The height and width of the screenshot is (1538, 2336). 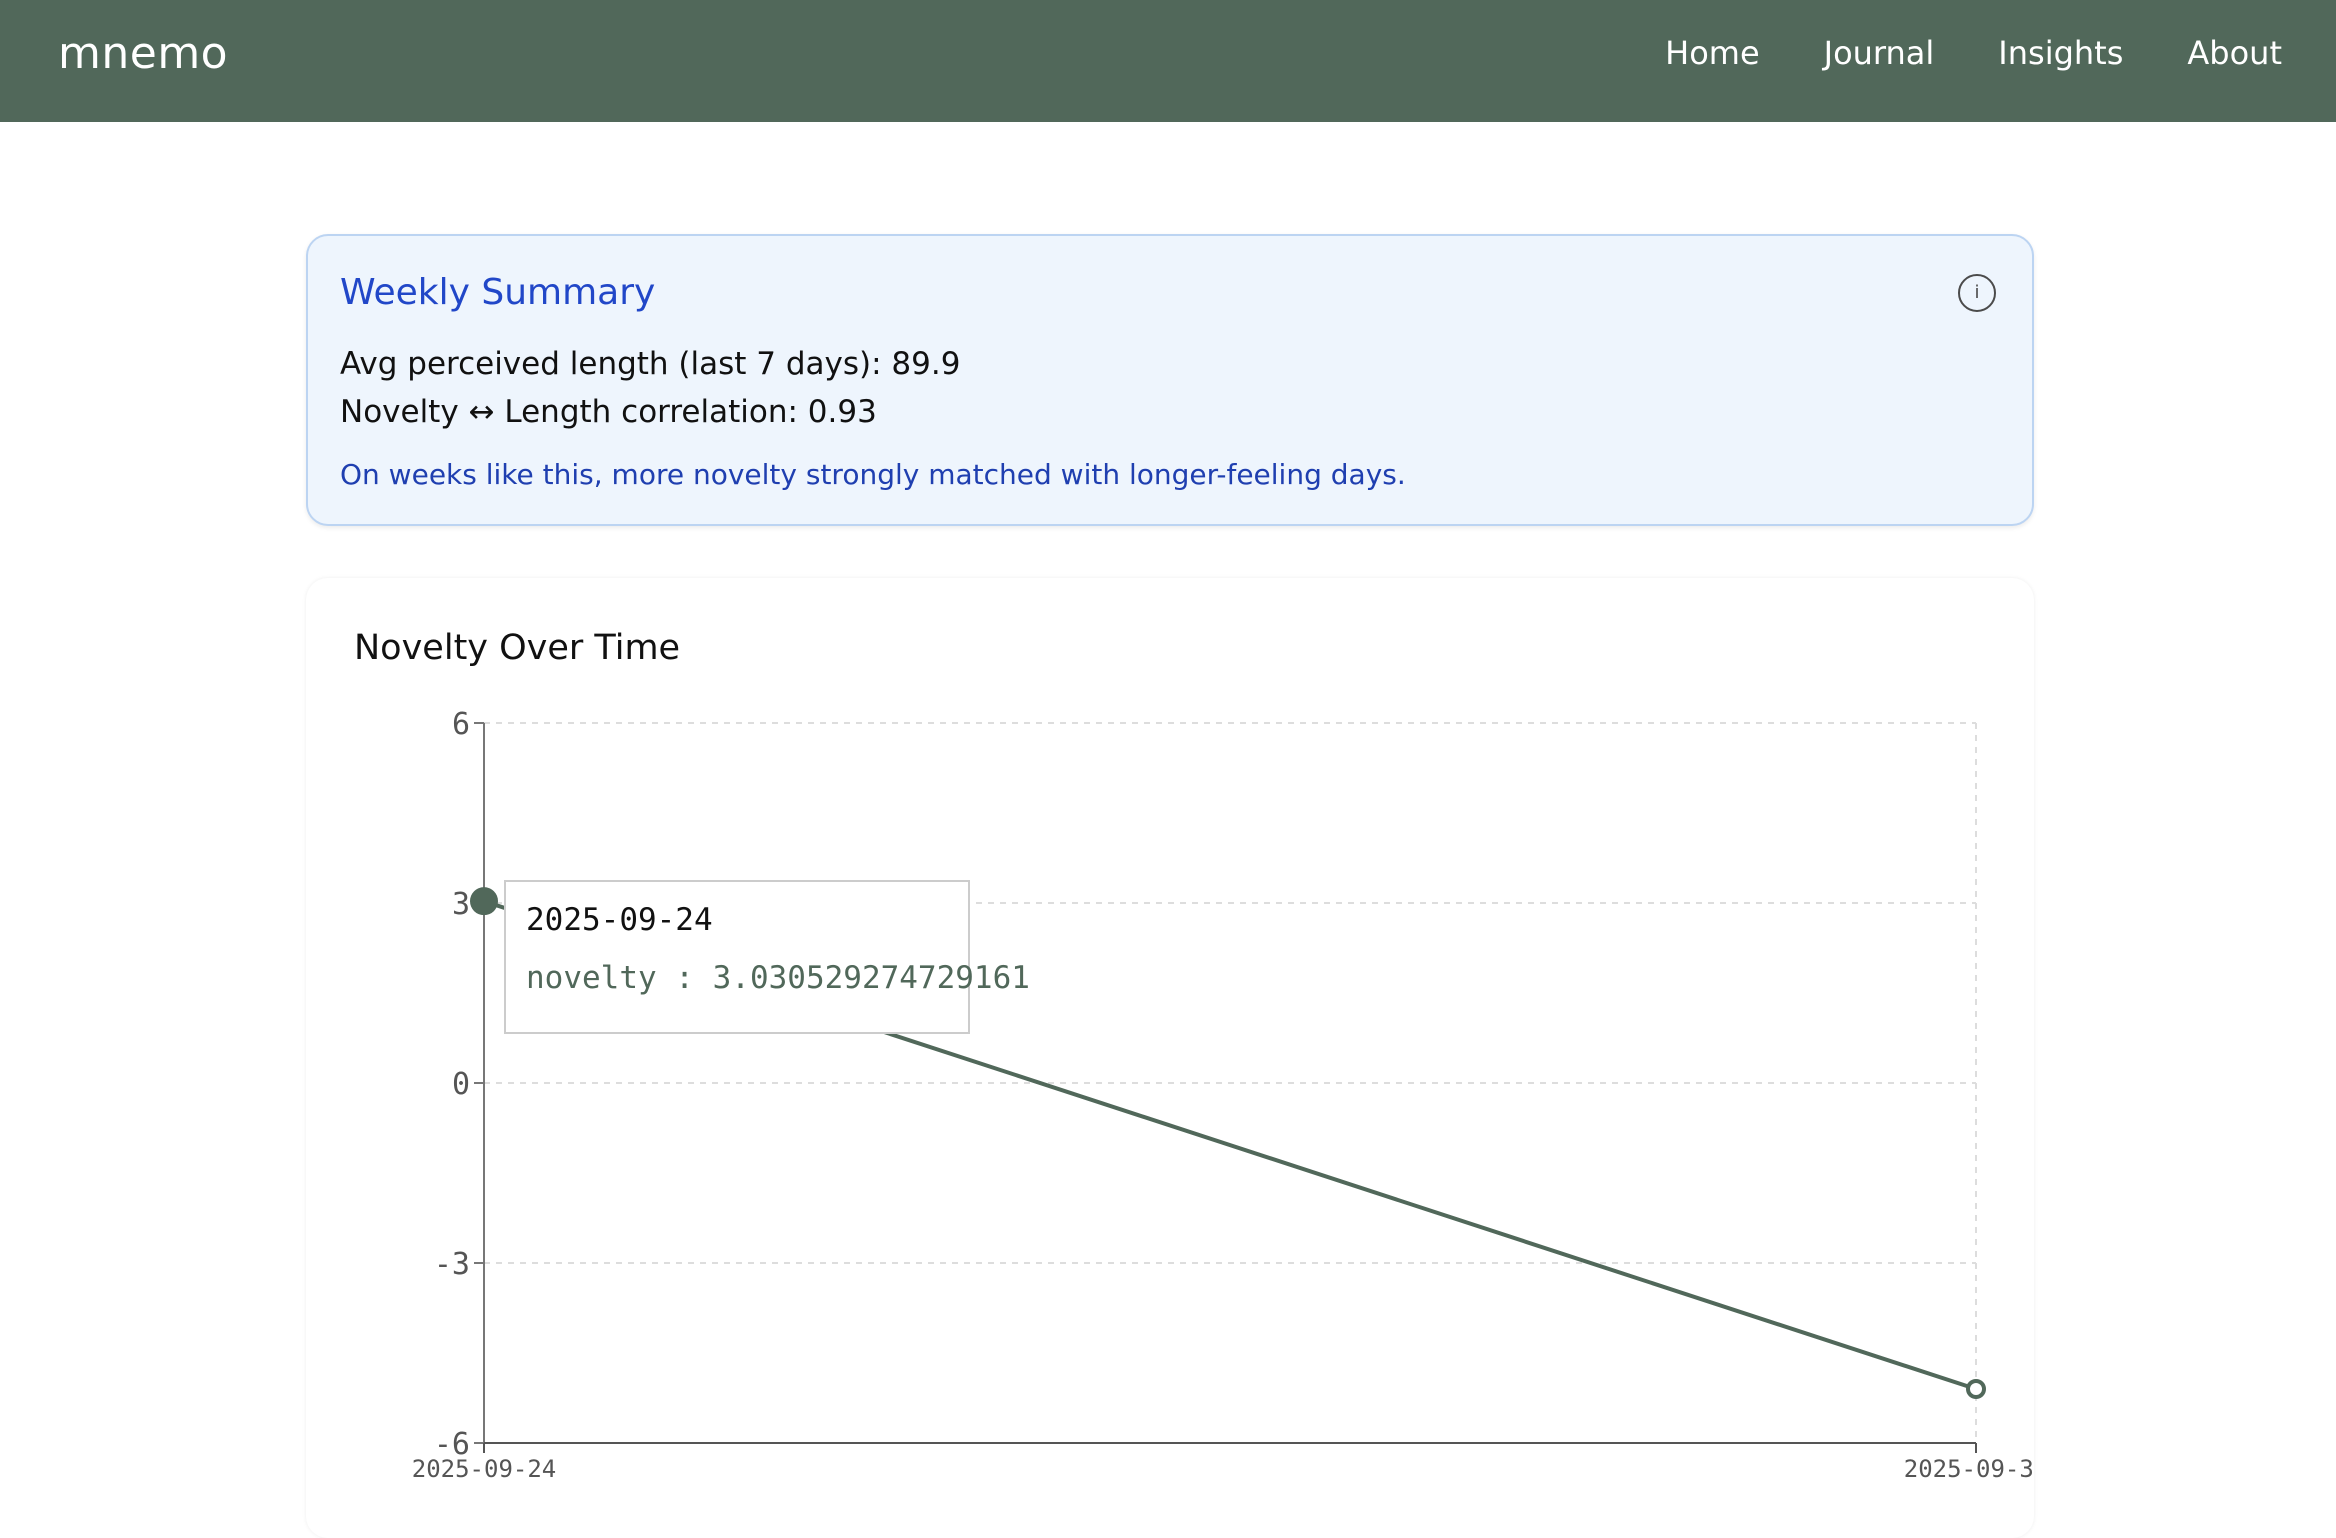 I want to click on avg-perceived-length: Avg perceived length (last 7 days): 89.9, so click(x=650, y=364).